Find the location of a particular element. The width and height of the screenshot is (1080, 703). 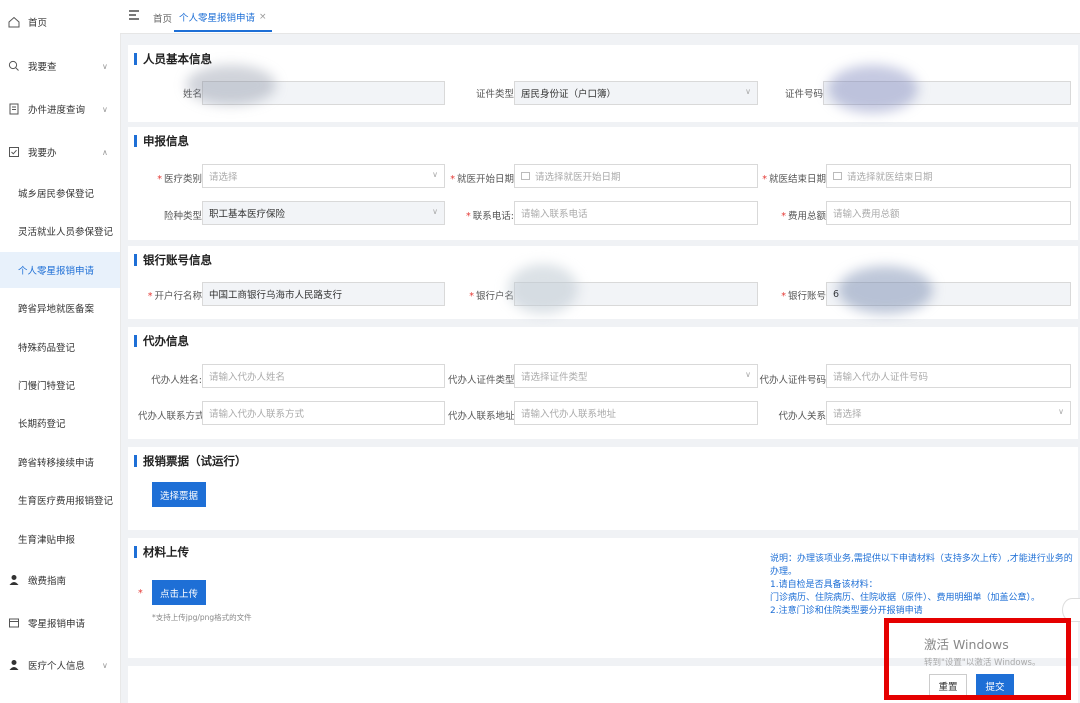

agent-relation-label: 代办人关系 is located at coordinates (802, 416).